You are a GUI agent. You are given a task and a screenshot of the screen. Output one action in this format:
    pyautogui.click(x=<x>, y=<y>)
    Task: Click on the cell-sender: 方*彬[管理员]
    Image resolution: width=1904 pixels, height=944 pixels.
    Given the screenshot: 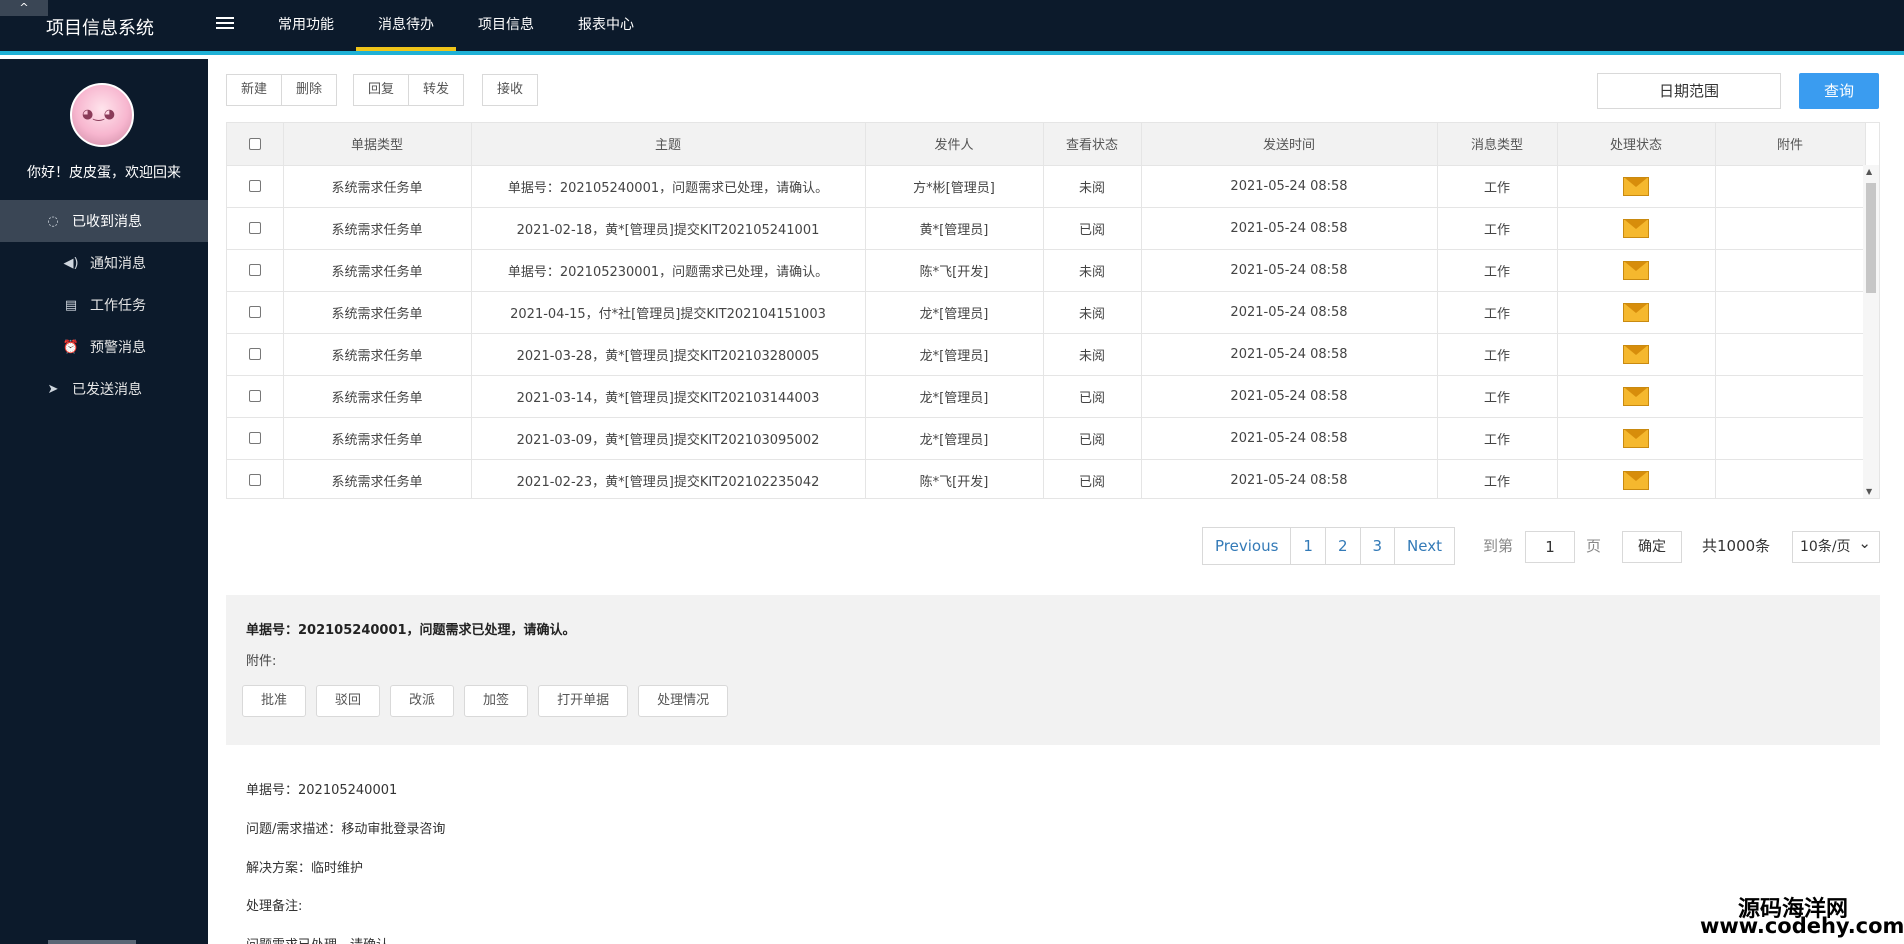 What is the action you would take?
    pyautogui.click(x=954, y=186)
    